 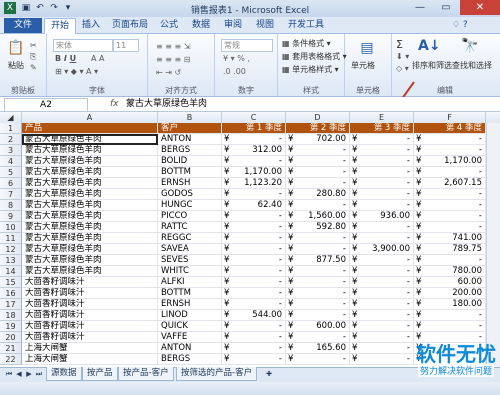 What do you see at coordinates (254, 150) in the screenshot?
I see `currency-cell: ¥312.00` at bounding box center [254, 150].